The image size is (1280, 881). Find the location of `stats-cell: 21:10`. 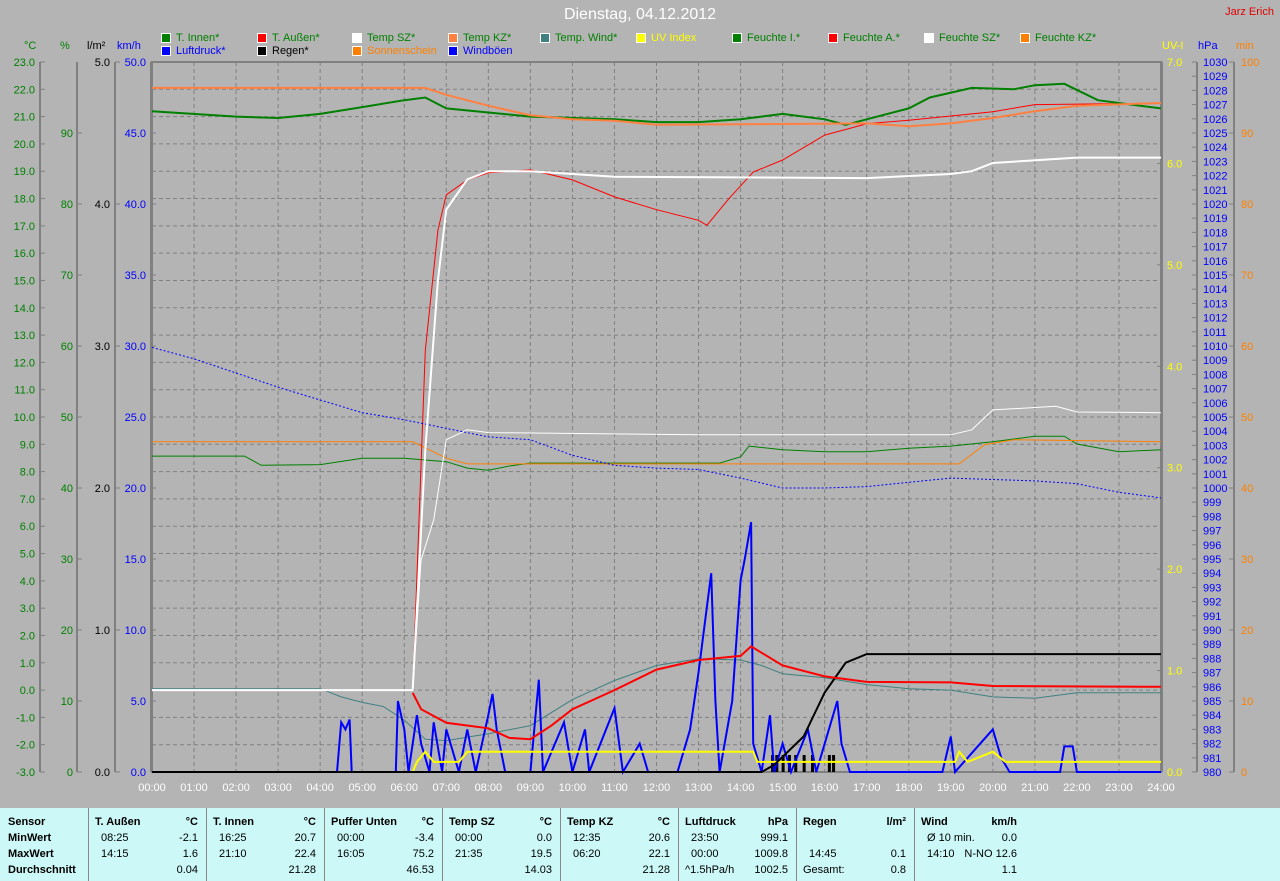

stats-cell: 21:10 is located at coordinates (233, 854).